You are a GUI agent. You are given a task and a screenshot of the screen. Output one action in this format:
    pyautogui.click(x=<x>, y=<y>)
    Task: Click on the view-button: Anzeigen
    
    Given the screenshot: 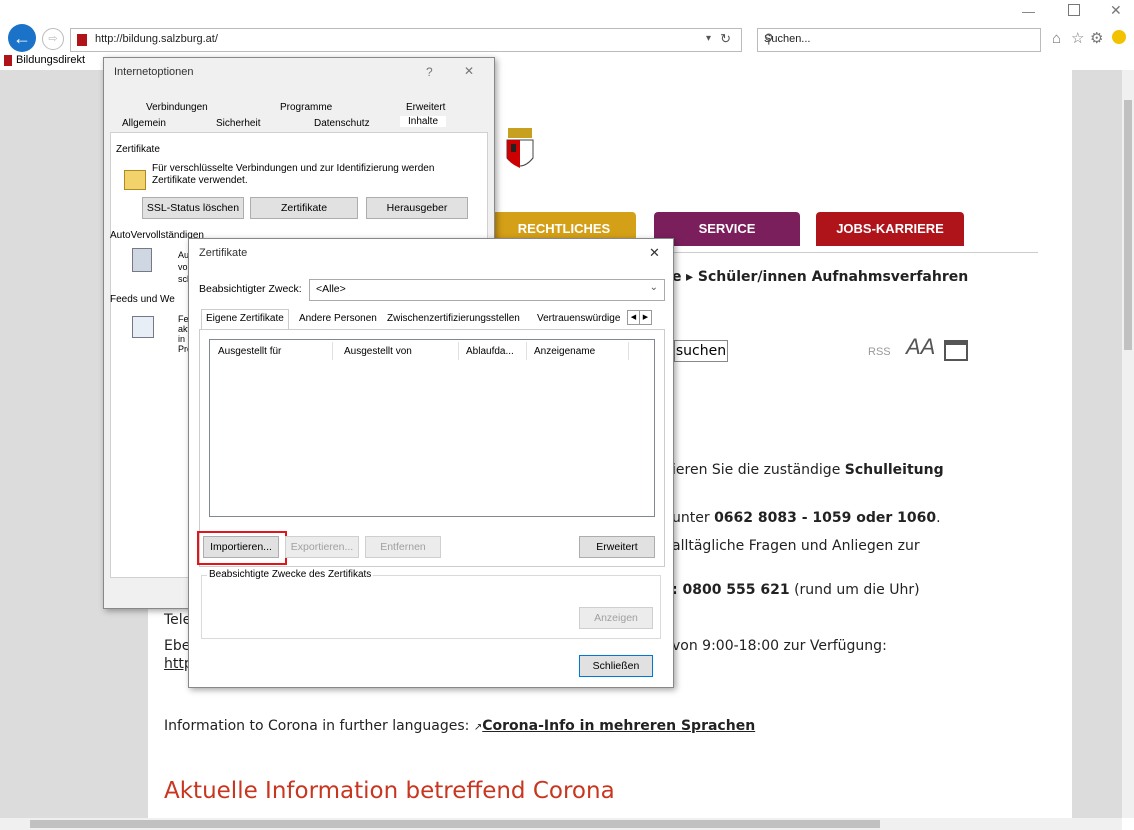 What is the action you would take?
    pyautogui.click(x=616, y=618)
    